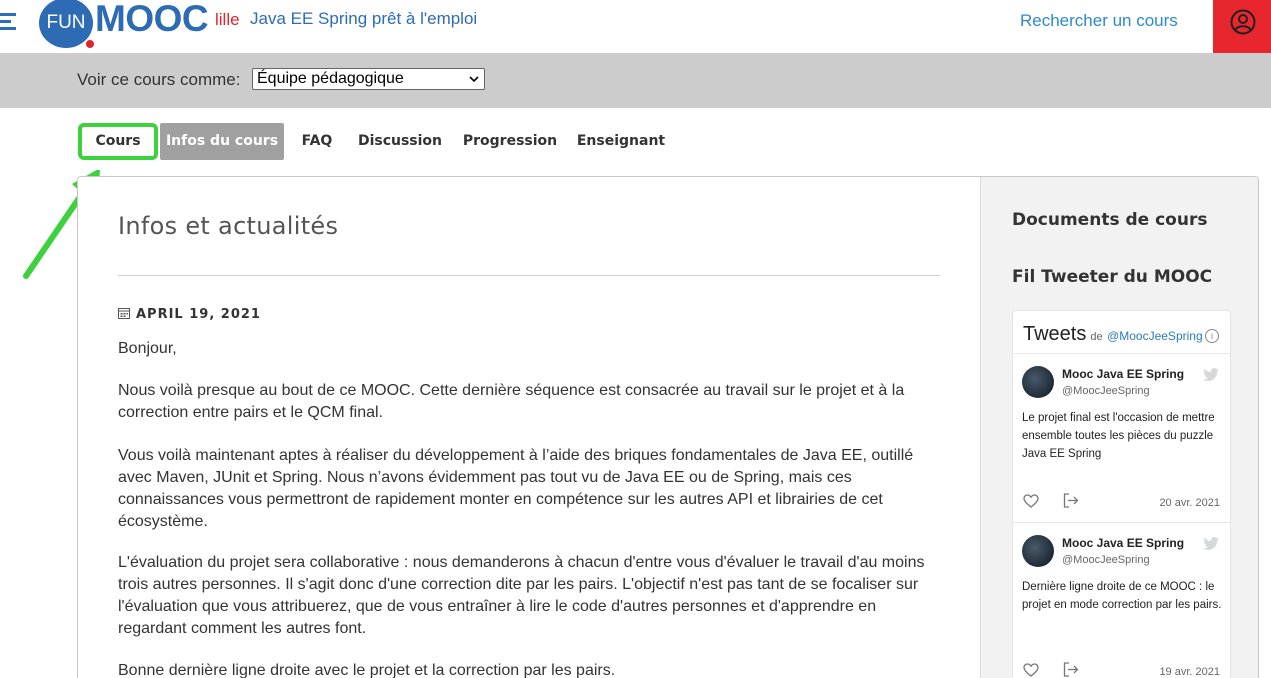  What do you see at coordinates (1096, 337) in the screenshot?
I see `twitter-widget-by: de` at bounding box center [1096, 337].